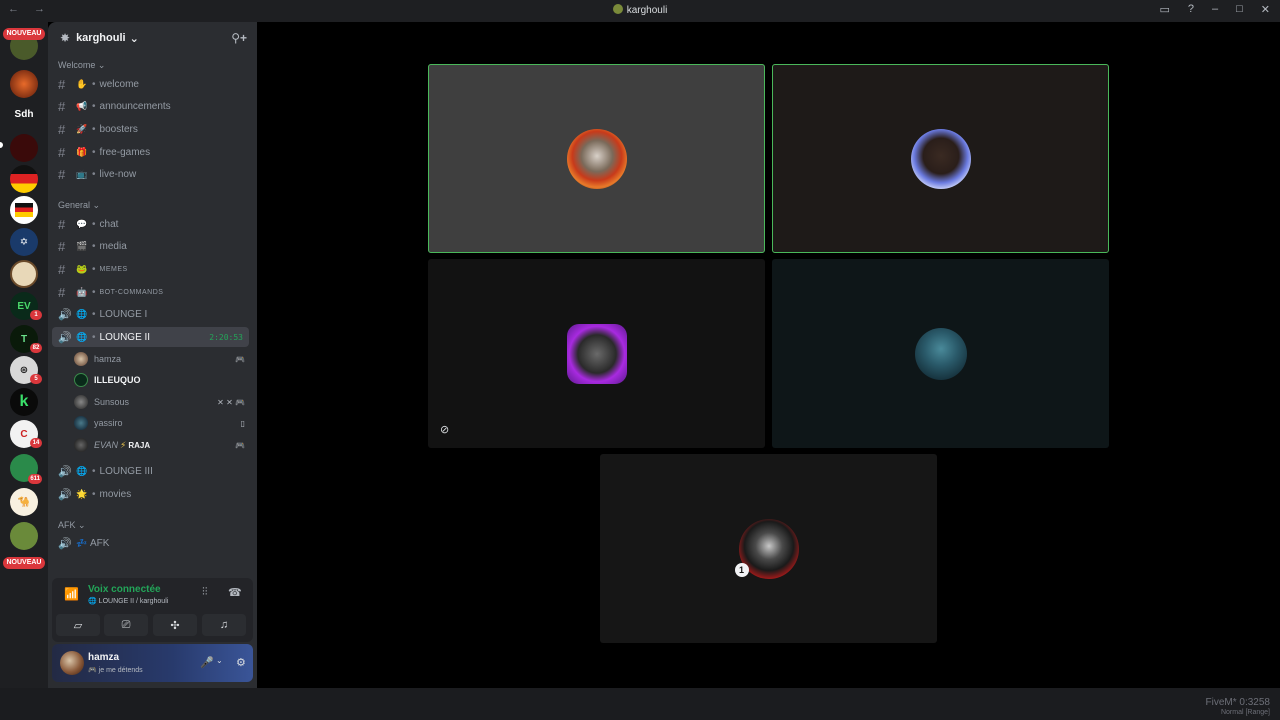 This screenshot has height=720, width=1280. What do you see at coordinates (226, 337) in the screenshot?
I see `call-timer: 2:20:53` at bounding box center [226, 337].